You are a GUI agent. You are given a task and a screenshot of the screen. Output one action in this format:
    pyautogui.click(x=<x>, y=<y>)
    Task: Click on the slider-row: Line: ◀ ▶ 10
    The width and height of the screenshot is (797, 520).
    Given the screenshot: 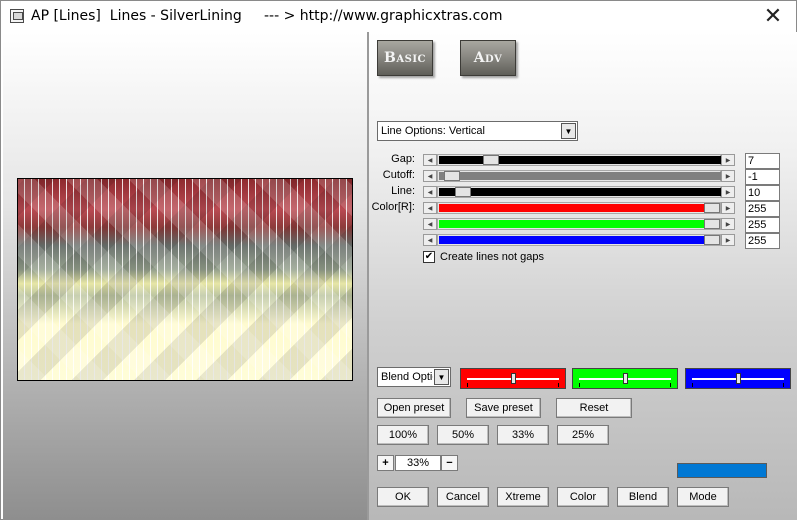 What is the action you would take?
    pyautogui.click(x=583, y=193)
    